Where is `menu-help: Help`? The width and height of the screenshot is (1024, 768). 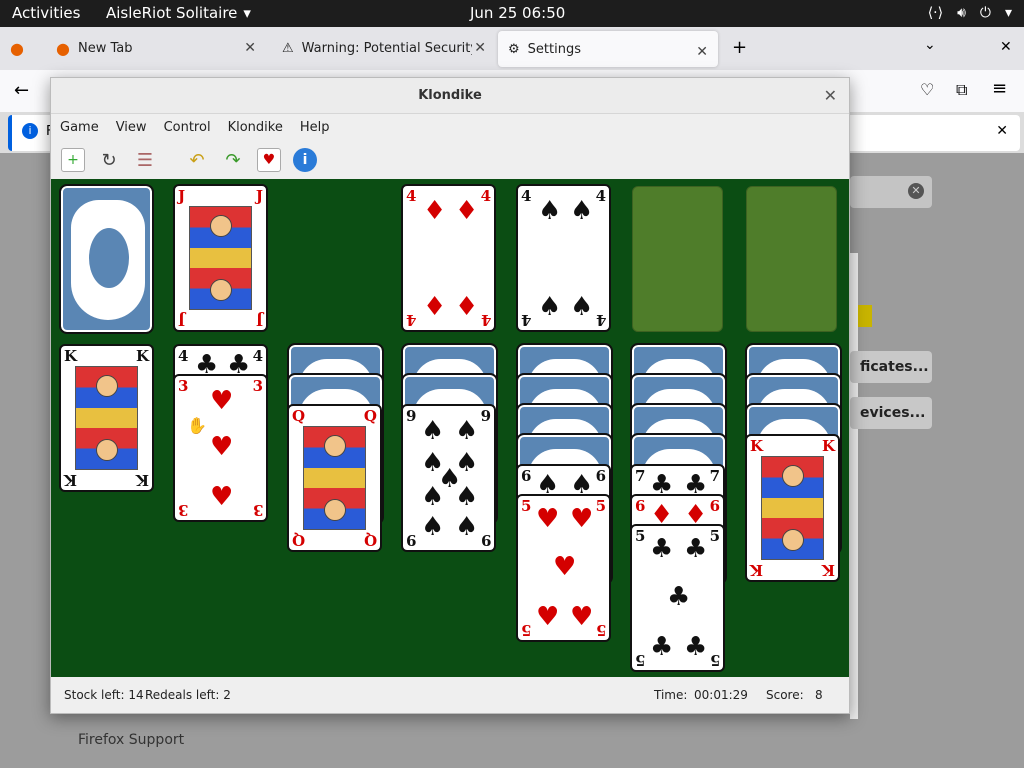 menu-help: Help is located at coordinates (314, 128).